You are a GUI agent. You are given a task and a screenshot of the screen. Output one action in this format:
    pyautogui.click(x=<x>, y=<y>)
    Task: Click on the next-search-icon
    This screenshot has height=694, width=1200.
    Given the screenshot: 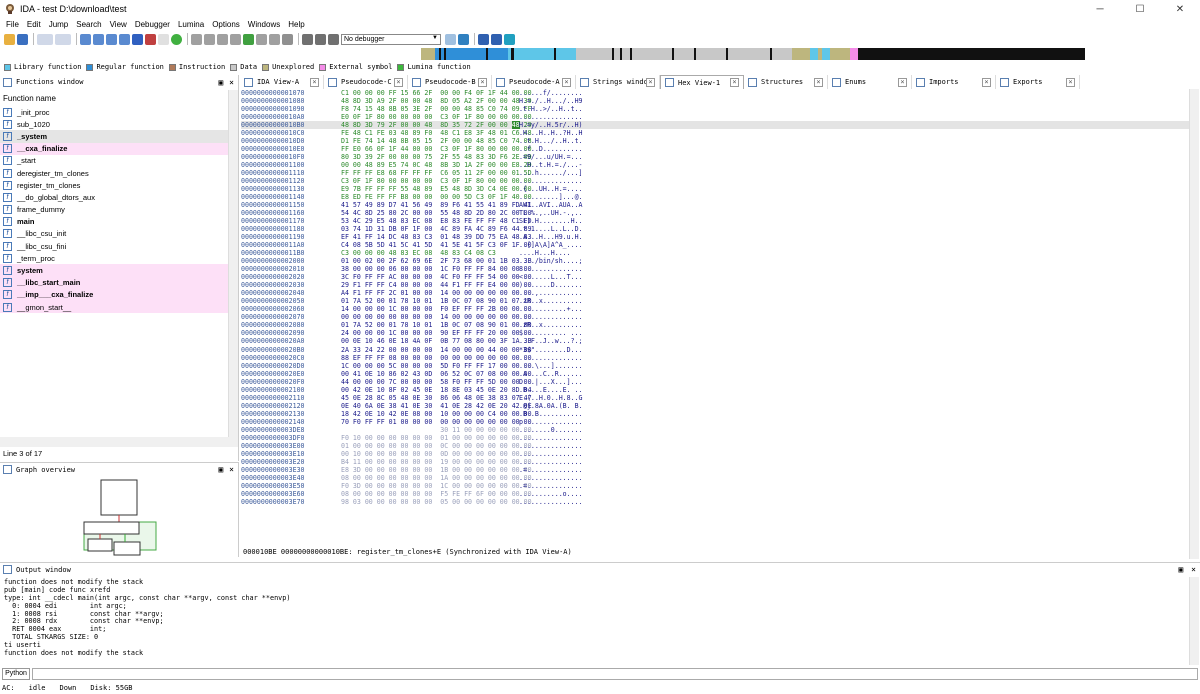 What is the action you would take?
    pyautogui.click(x=124, y=39)
    